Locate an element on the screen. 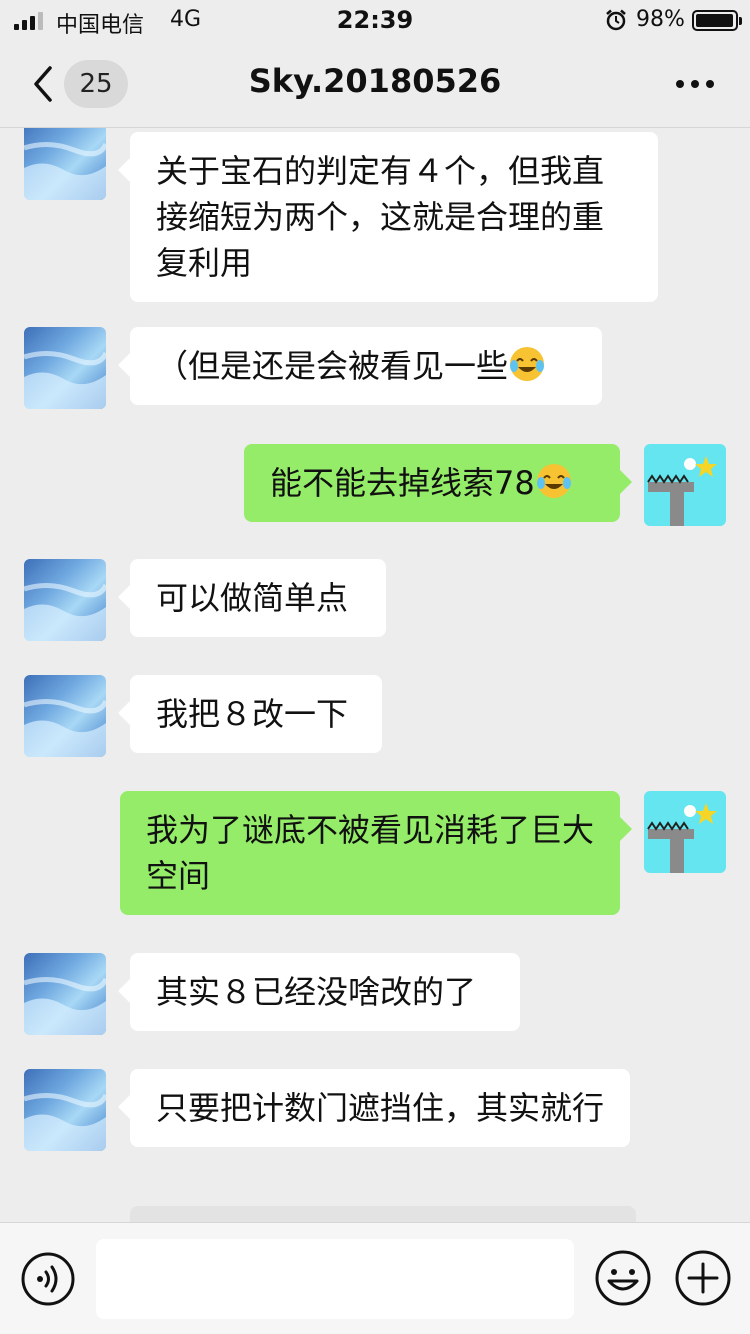 The image size is (750, 1334). partial-message-bubble is located at coordinates (383, 1214).